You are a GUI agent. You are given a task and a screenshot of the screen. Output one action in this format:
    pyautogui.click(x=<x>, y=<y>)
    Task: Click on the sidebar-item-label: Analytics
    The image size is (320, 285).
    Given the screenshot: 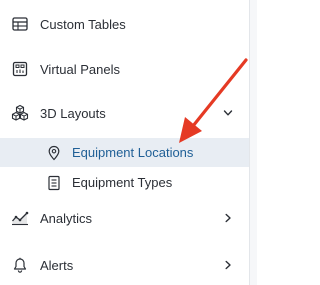 What is the action you would take?
    pyautogui.click(x=66, y=218)
    